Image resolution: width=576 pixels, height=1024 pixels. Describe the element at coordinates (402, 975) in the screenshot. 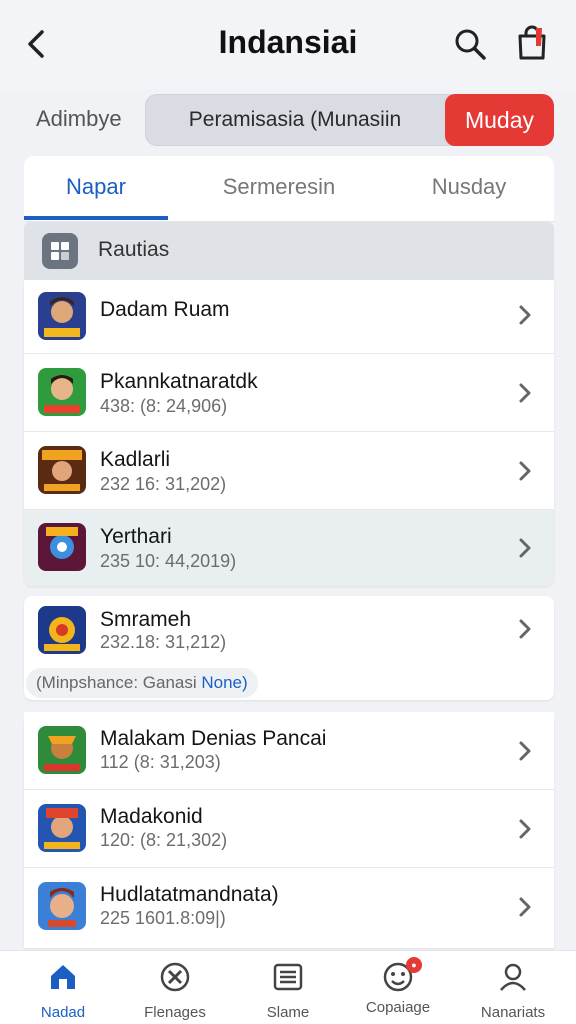

I see `emoji-icon-wrap: ●` at that location.